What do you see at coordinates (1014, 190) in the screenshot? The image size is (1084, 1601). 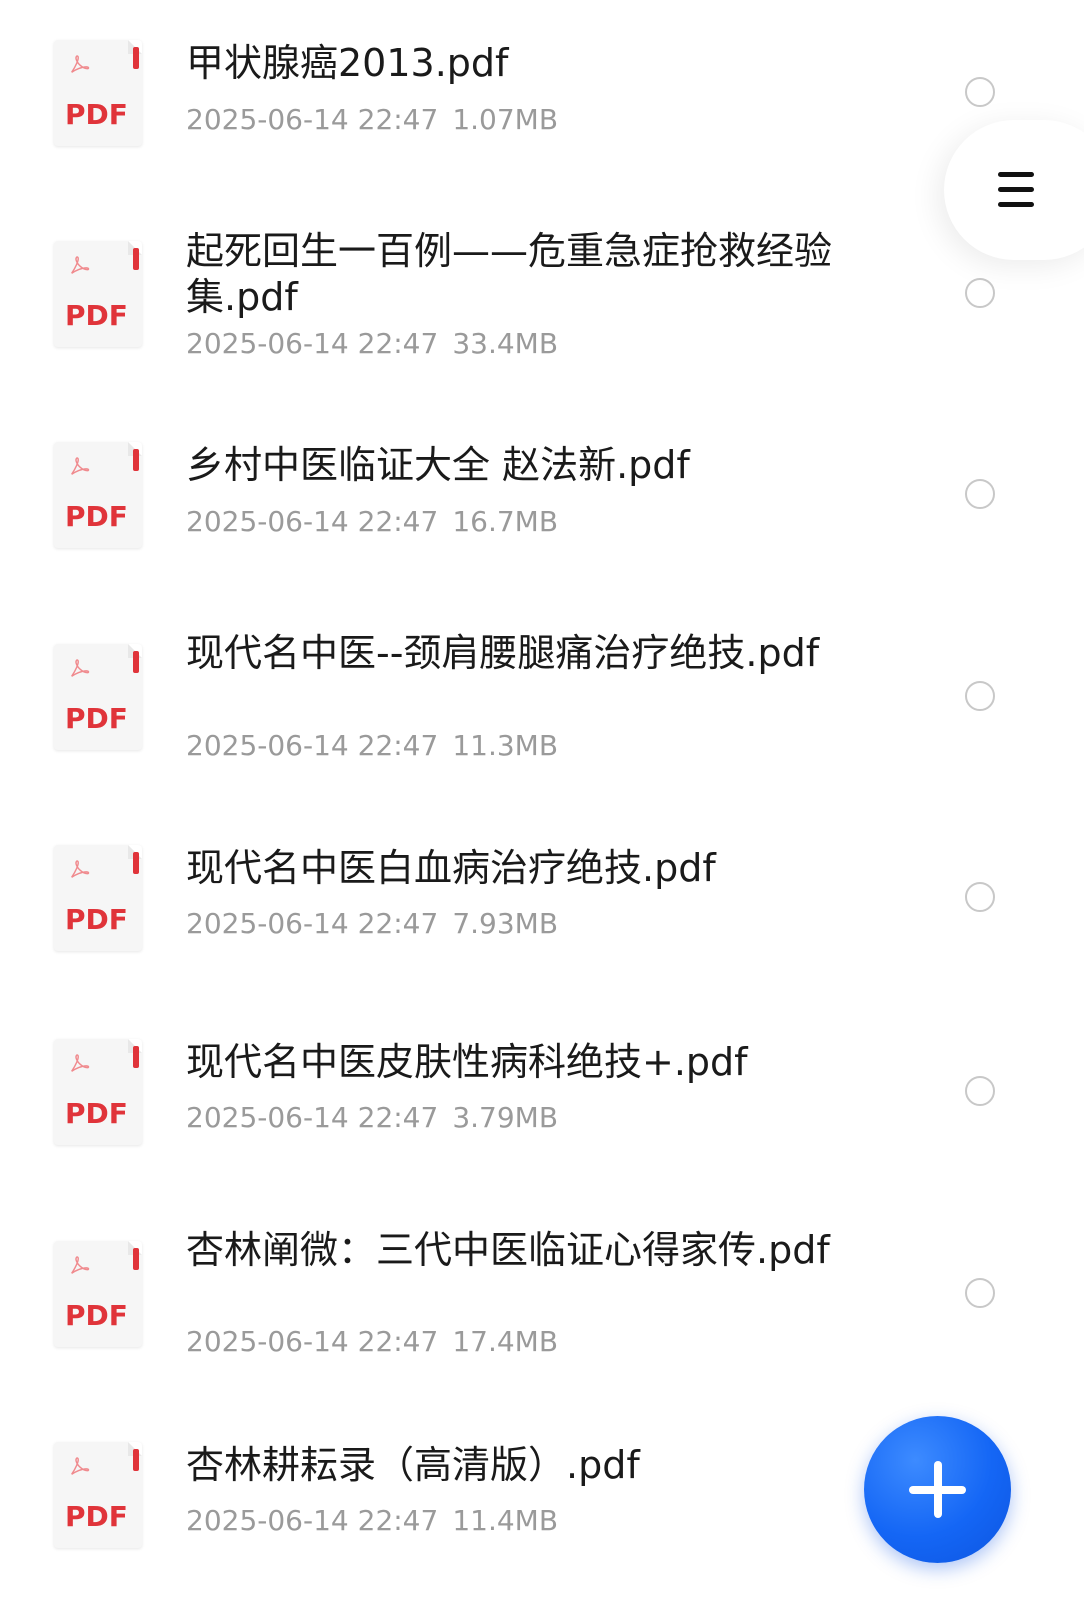 I see `side-menu-tab` at bounding box center [1014, 190].